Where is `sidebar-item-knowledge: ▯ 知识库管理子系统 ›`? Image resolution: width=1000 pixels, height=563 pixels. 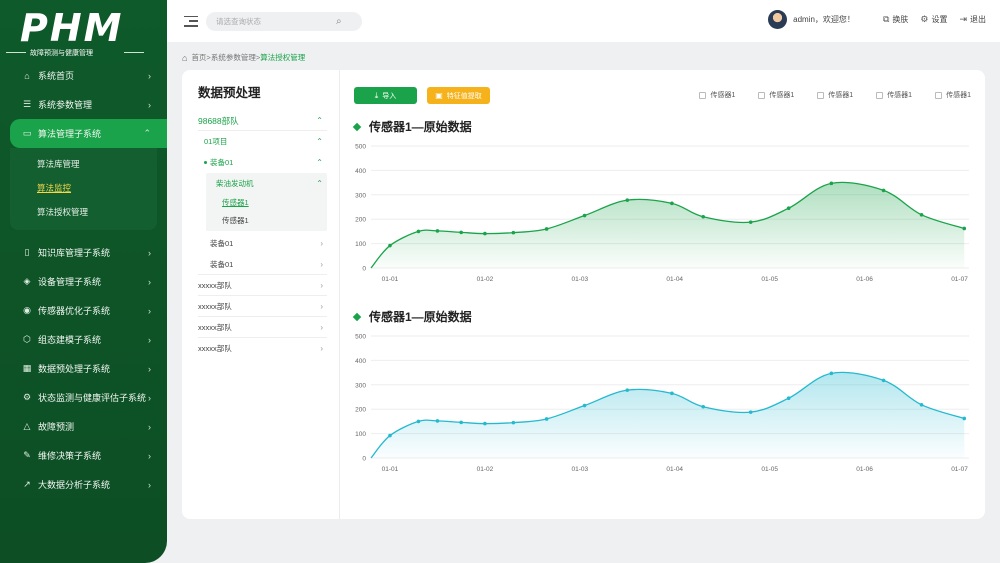 sidebar-item-knowledge: ▯ 知识库管理子系统 › is located at coordinates (83, 252).